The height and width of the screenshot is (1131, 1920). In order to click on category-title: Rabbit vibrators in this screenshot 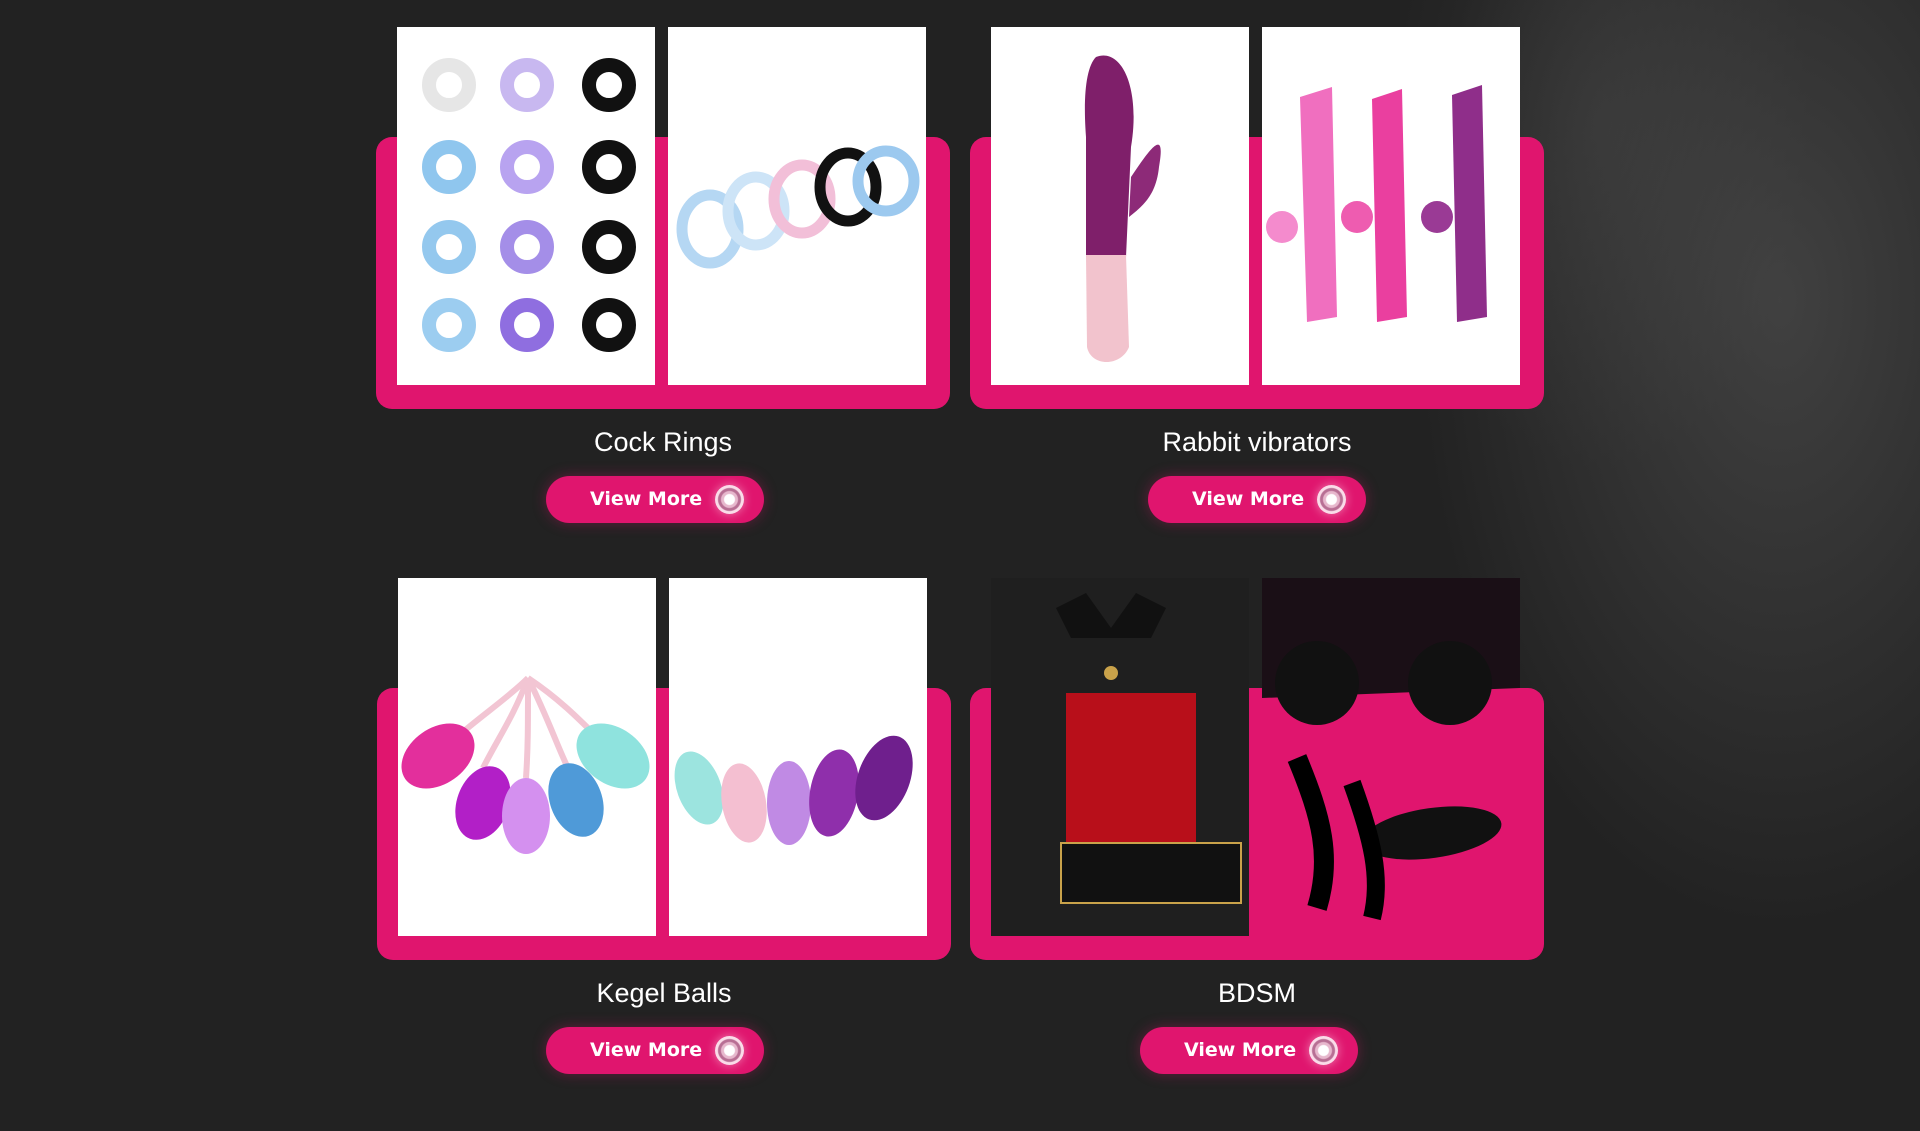, I will do `click(1257, 442)`.